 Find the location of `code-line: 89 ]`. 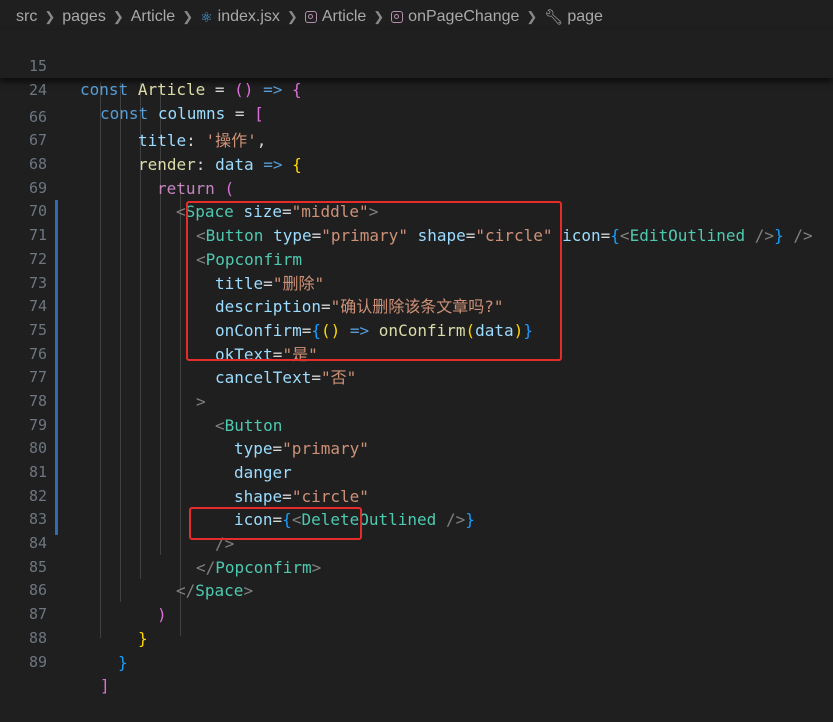

code-line: 89 ] is located at coordinates (416, 661).